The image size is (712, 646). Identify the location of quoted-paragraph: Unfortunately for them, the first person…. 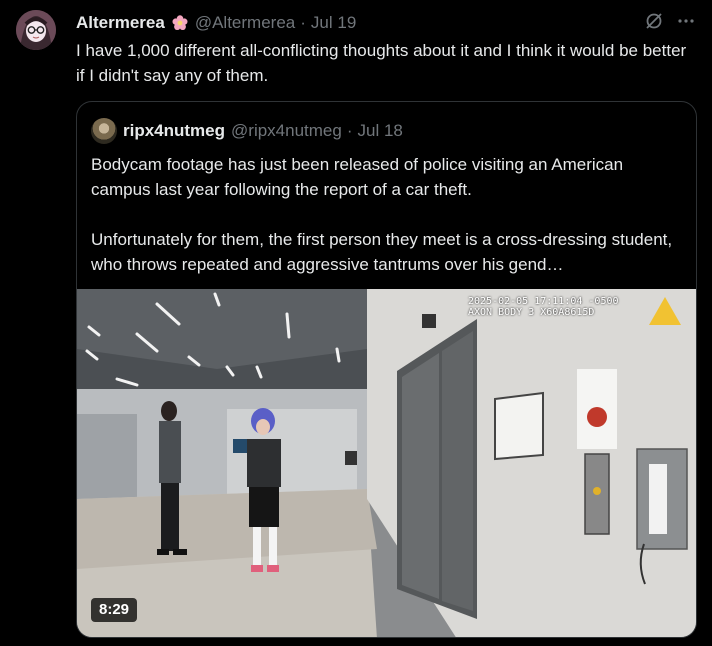
(382, 252).